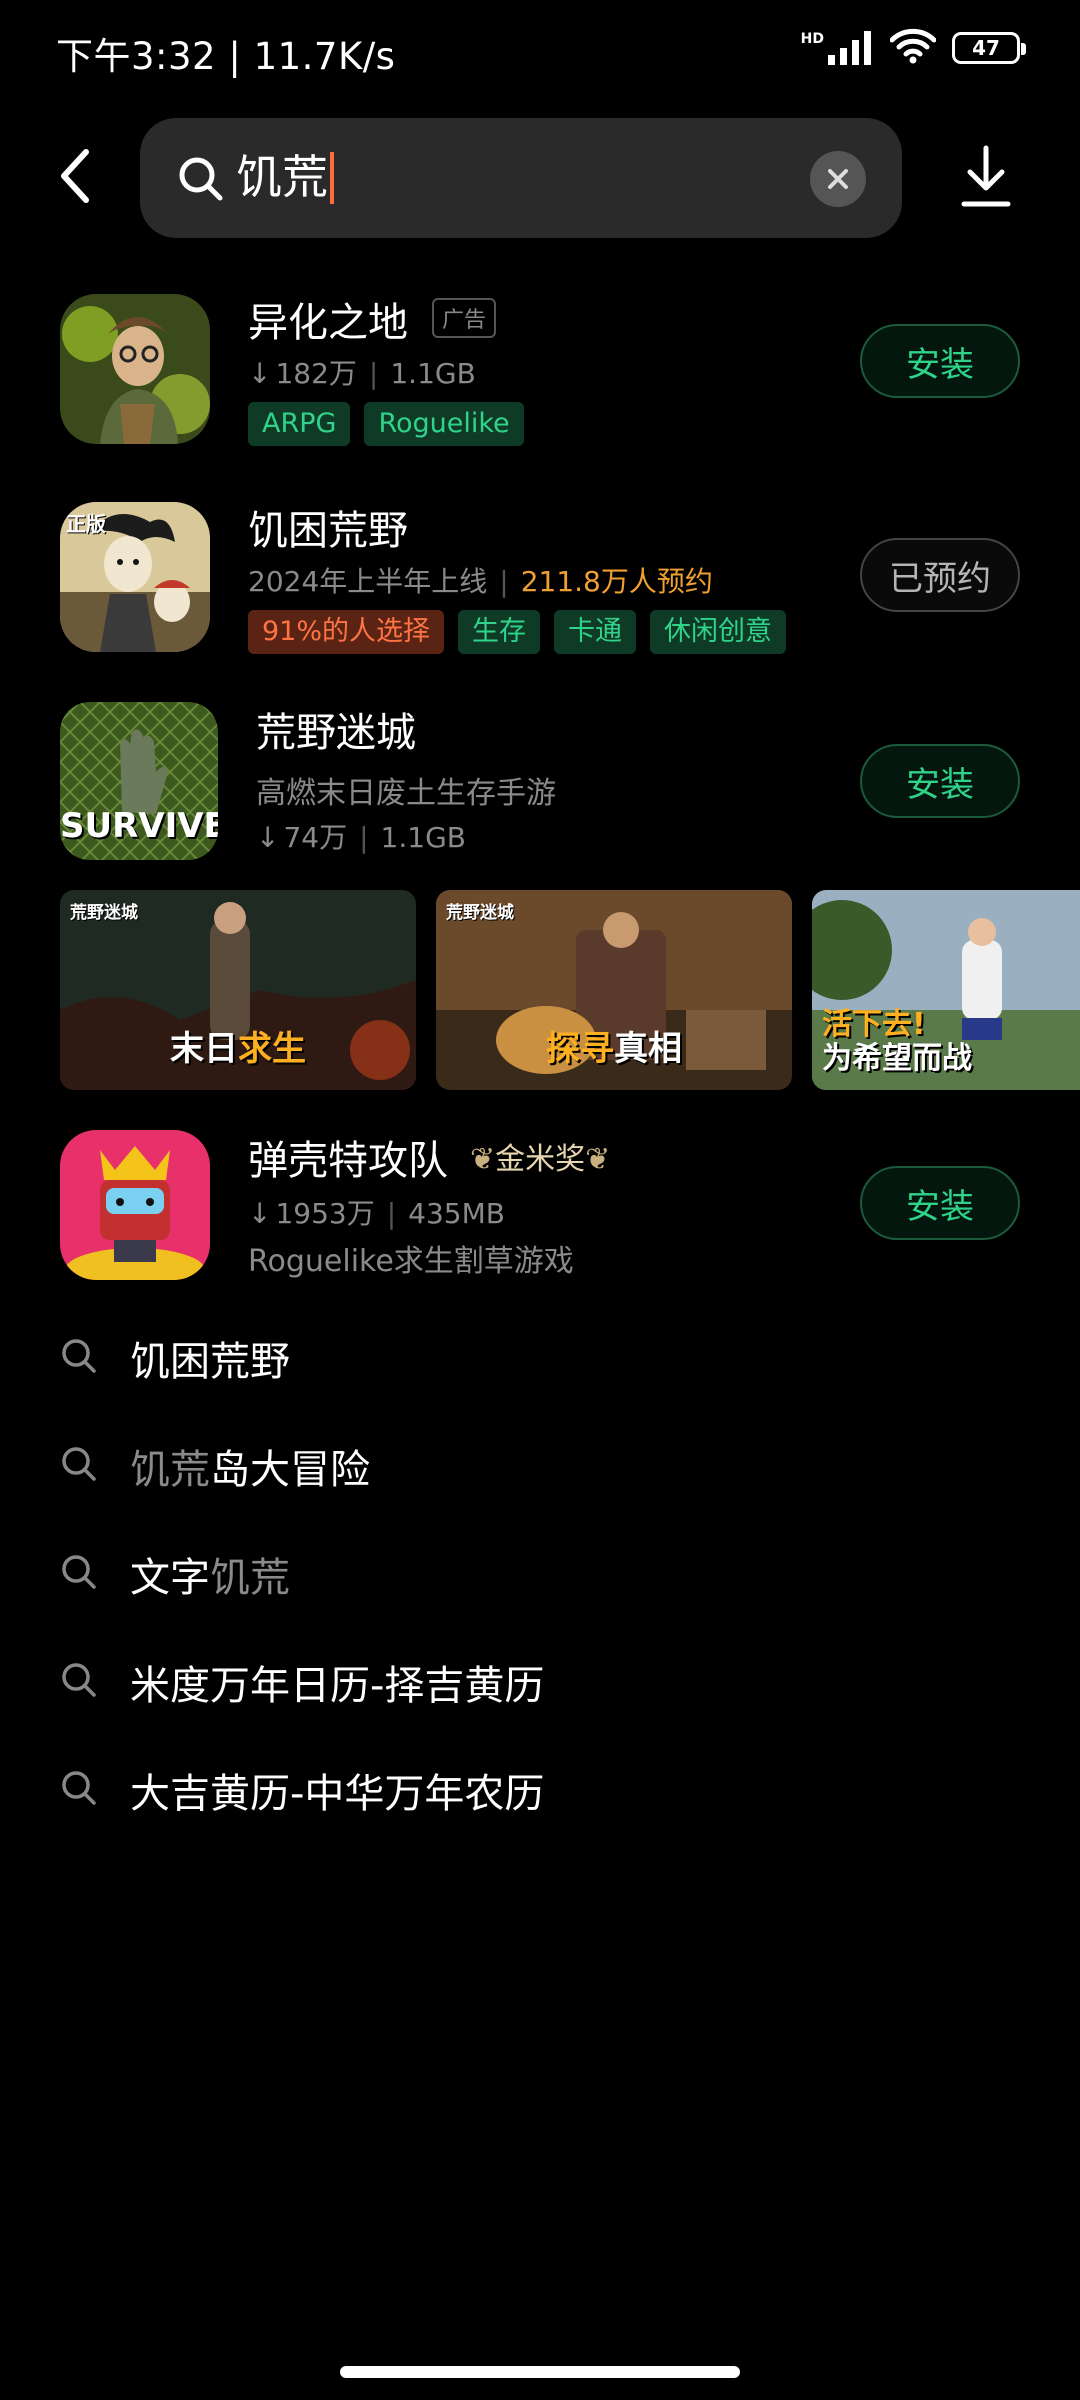  Describe the element at coordinates (897, 1058) in the screenshot. I see `caption-part: 为希望而战` at that location.